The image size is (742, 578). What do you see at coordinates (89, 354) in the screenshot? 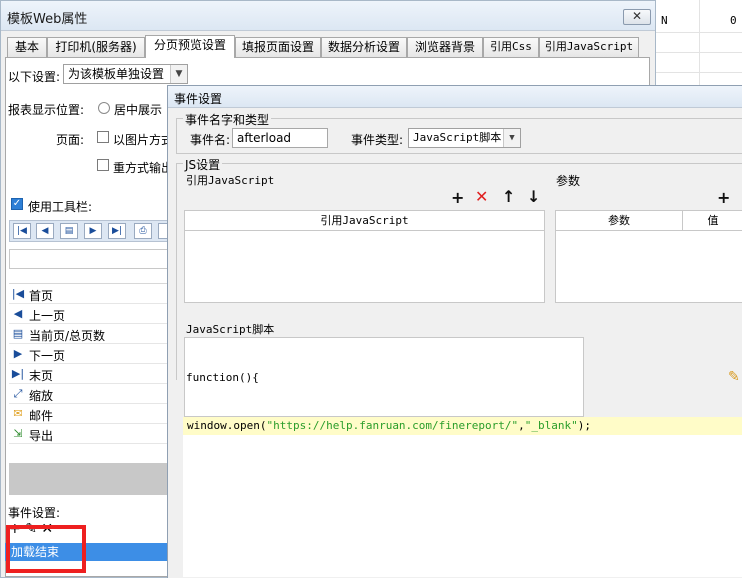
I see `list-item: ▶ 下一页` at bounding box center [89, 354].